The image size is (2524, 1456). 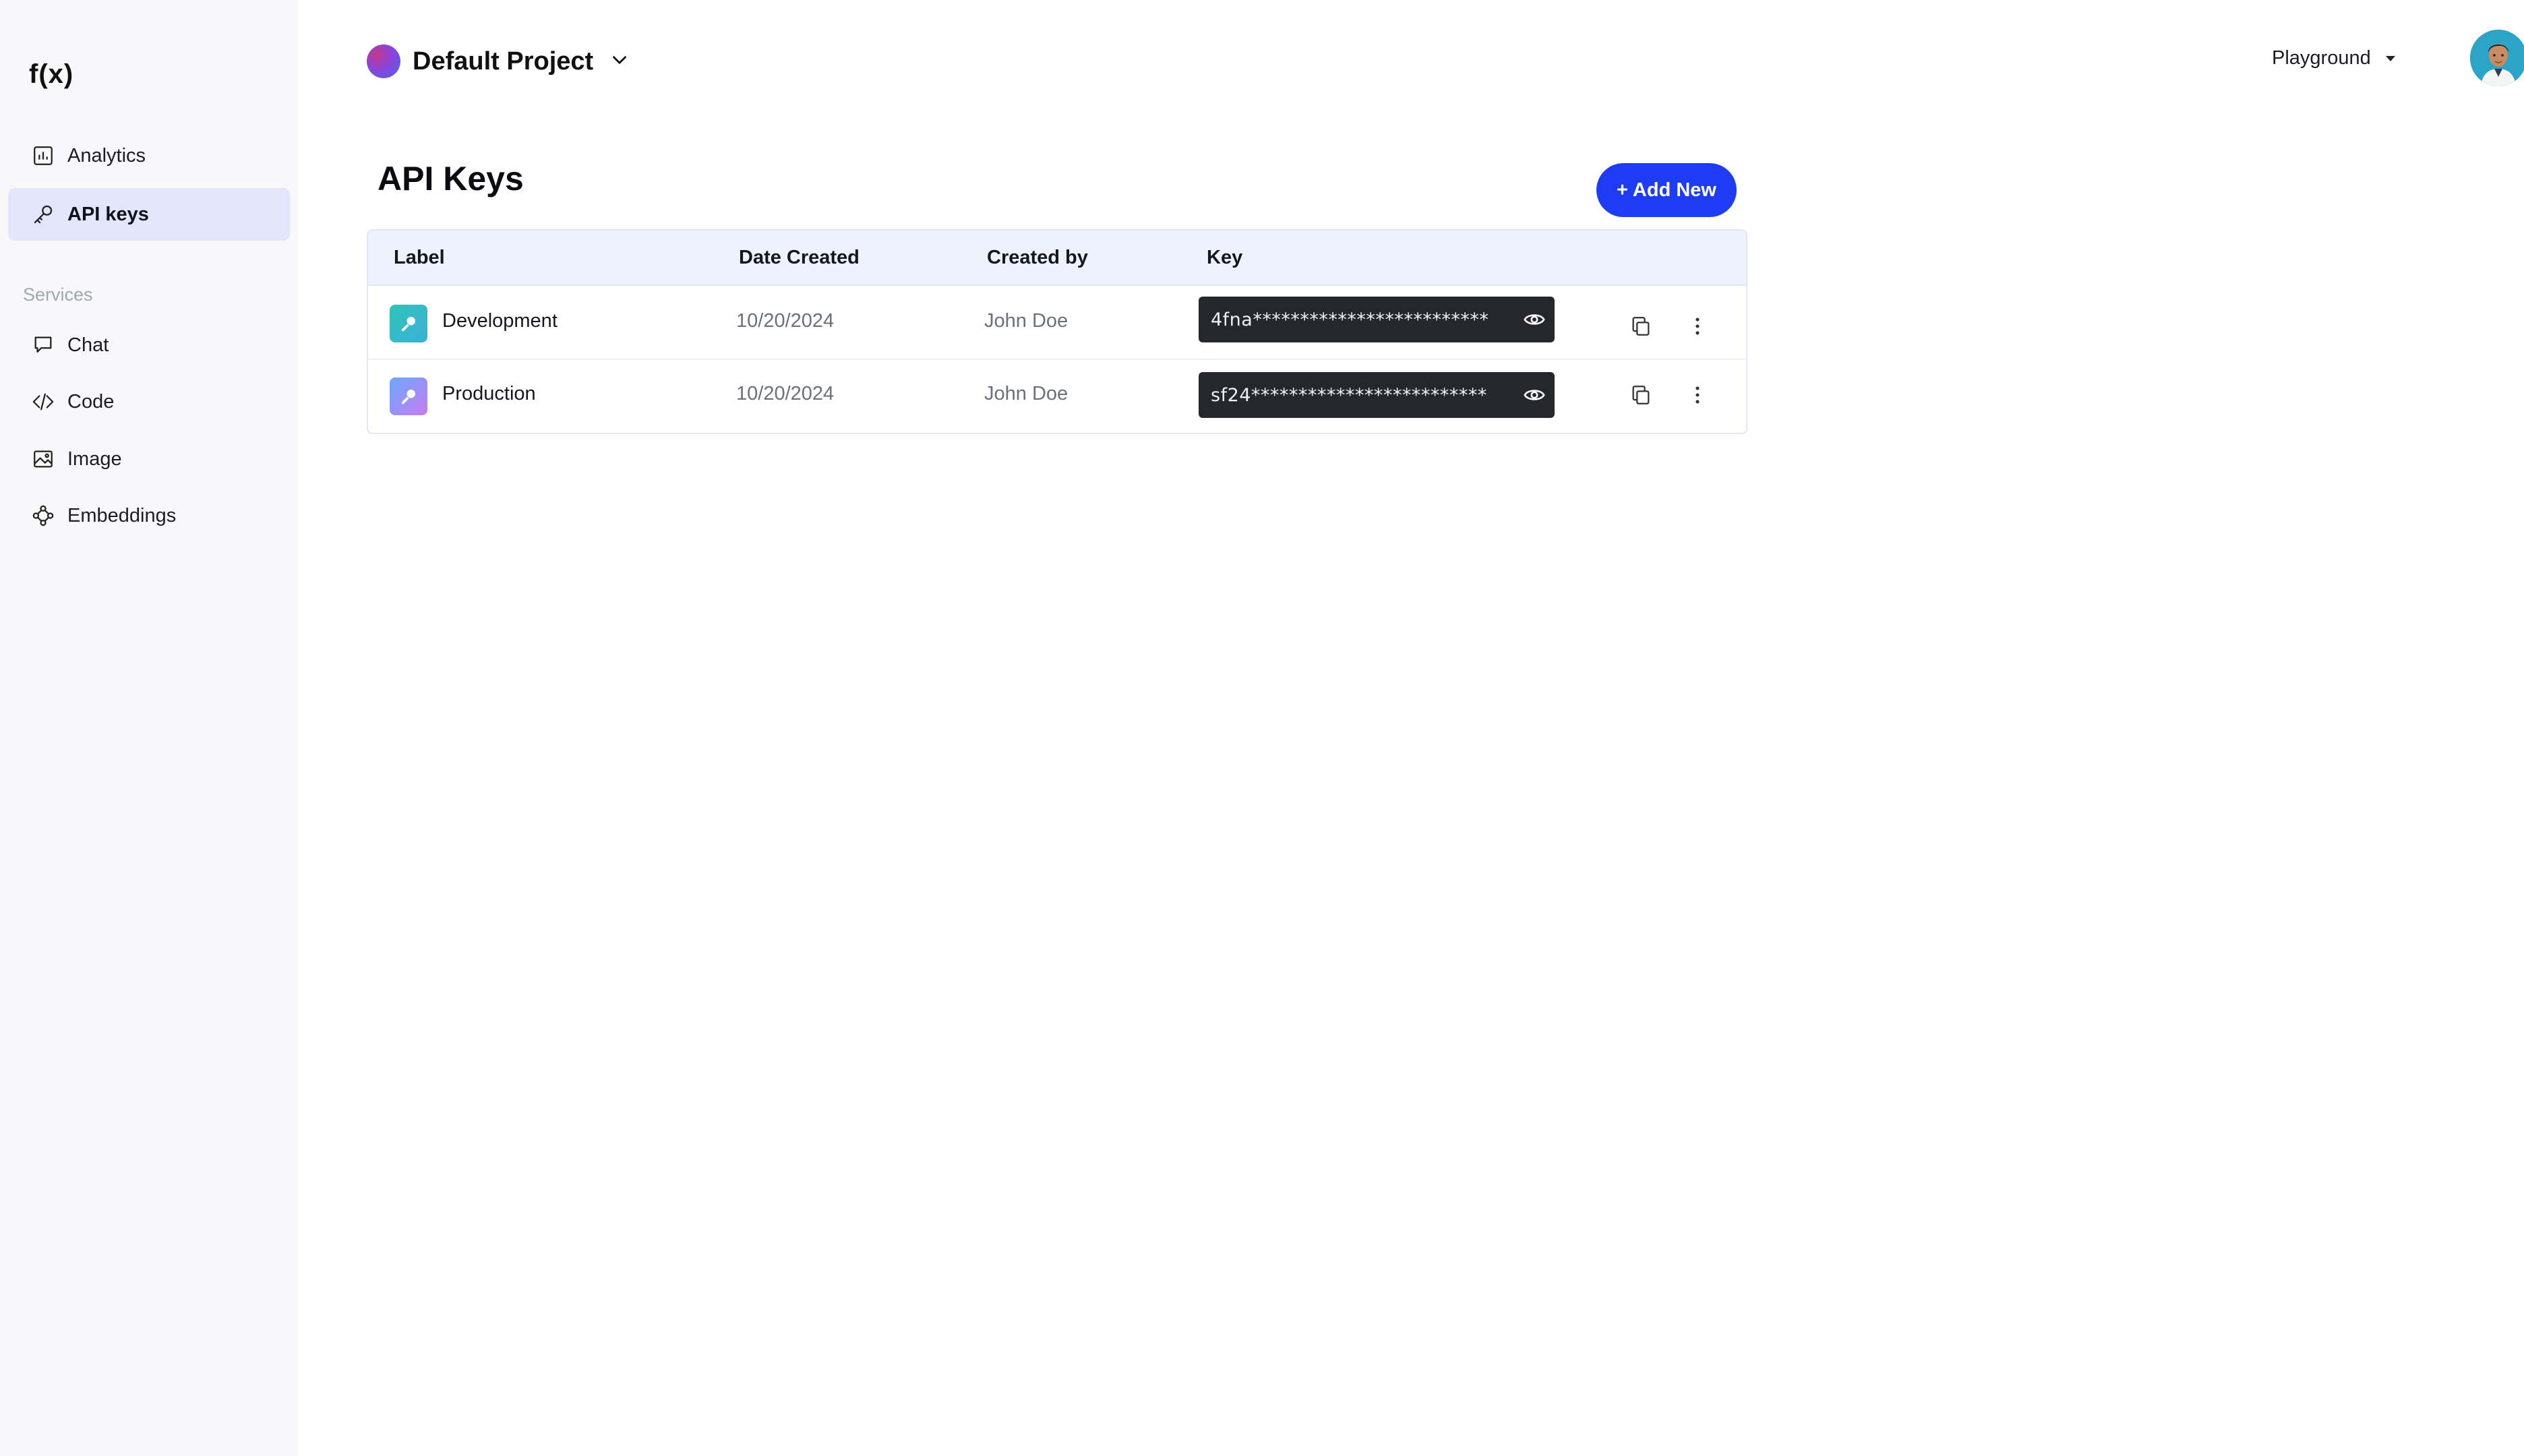 I want to click on project-name: Default Project, so click(x=504, y=61).